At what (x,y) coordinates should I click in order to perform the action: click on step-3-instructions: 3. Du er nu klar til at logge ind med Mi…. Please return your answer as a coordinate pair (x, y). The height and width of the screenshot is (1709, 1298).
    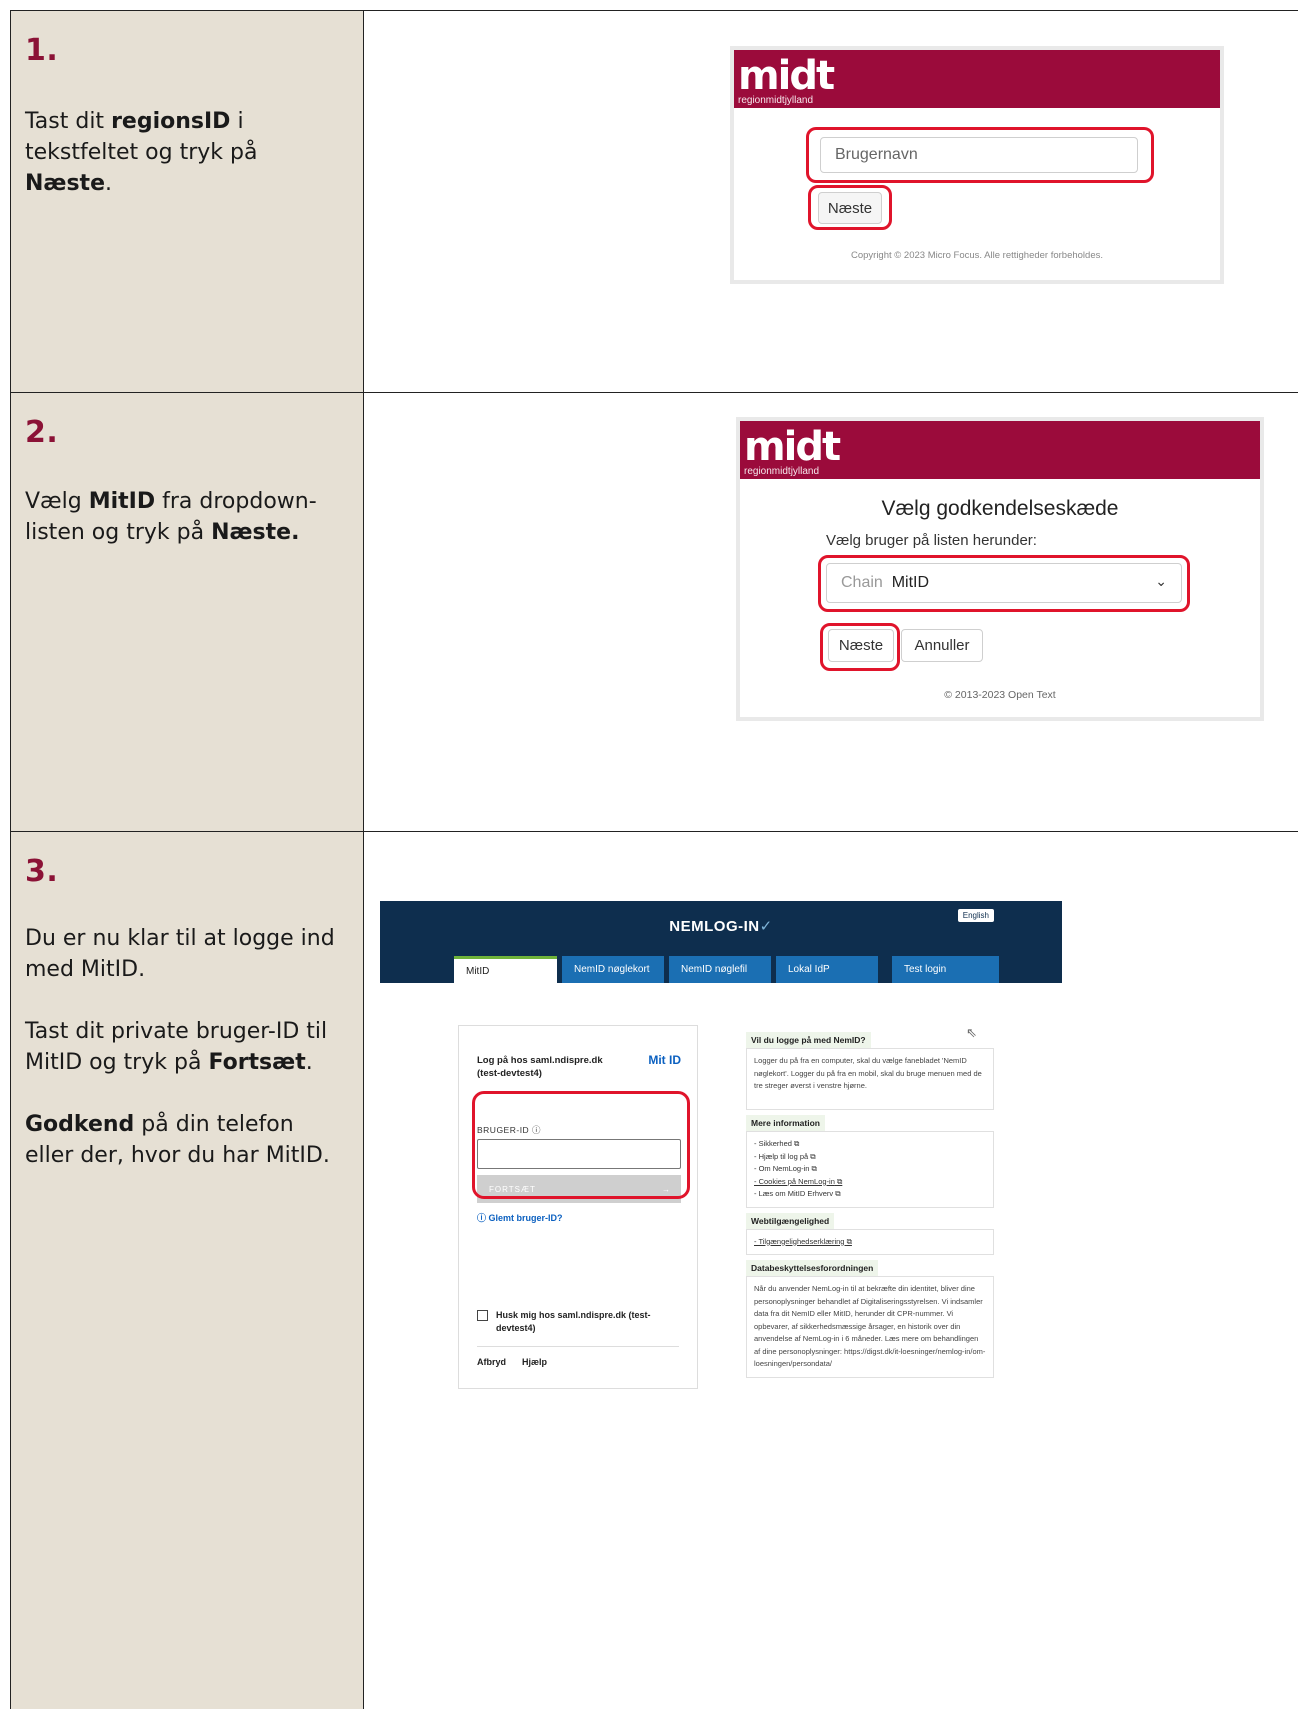
    Looking at the image, I should click on (187, 1270).